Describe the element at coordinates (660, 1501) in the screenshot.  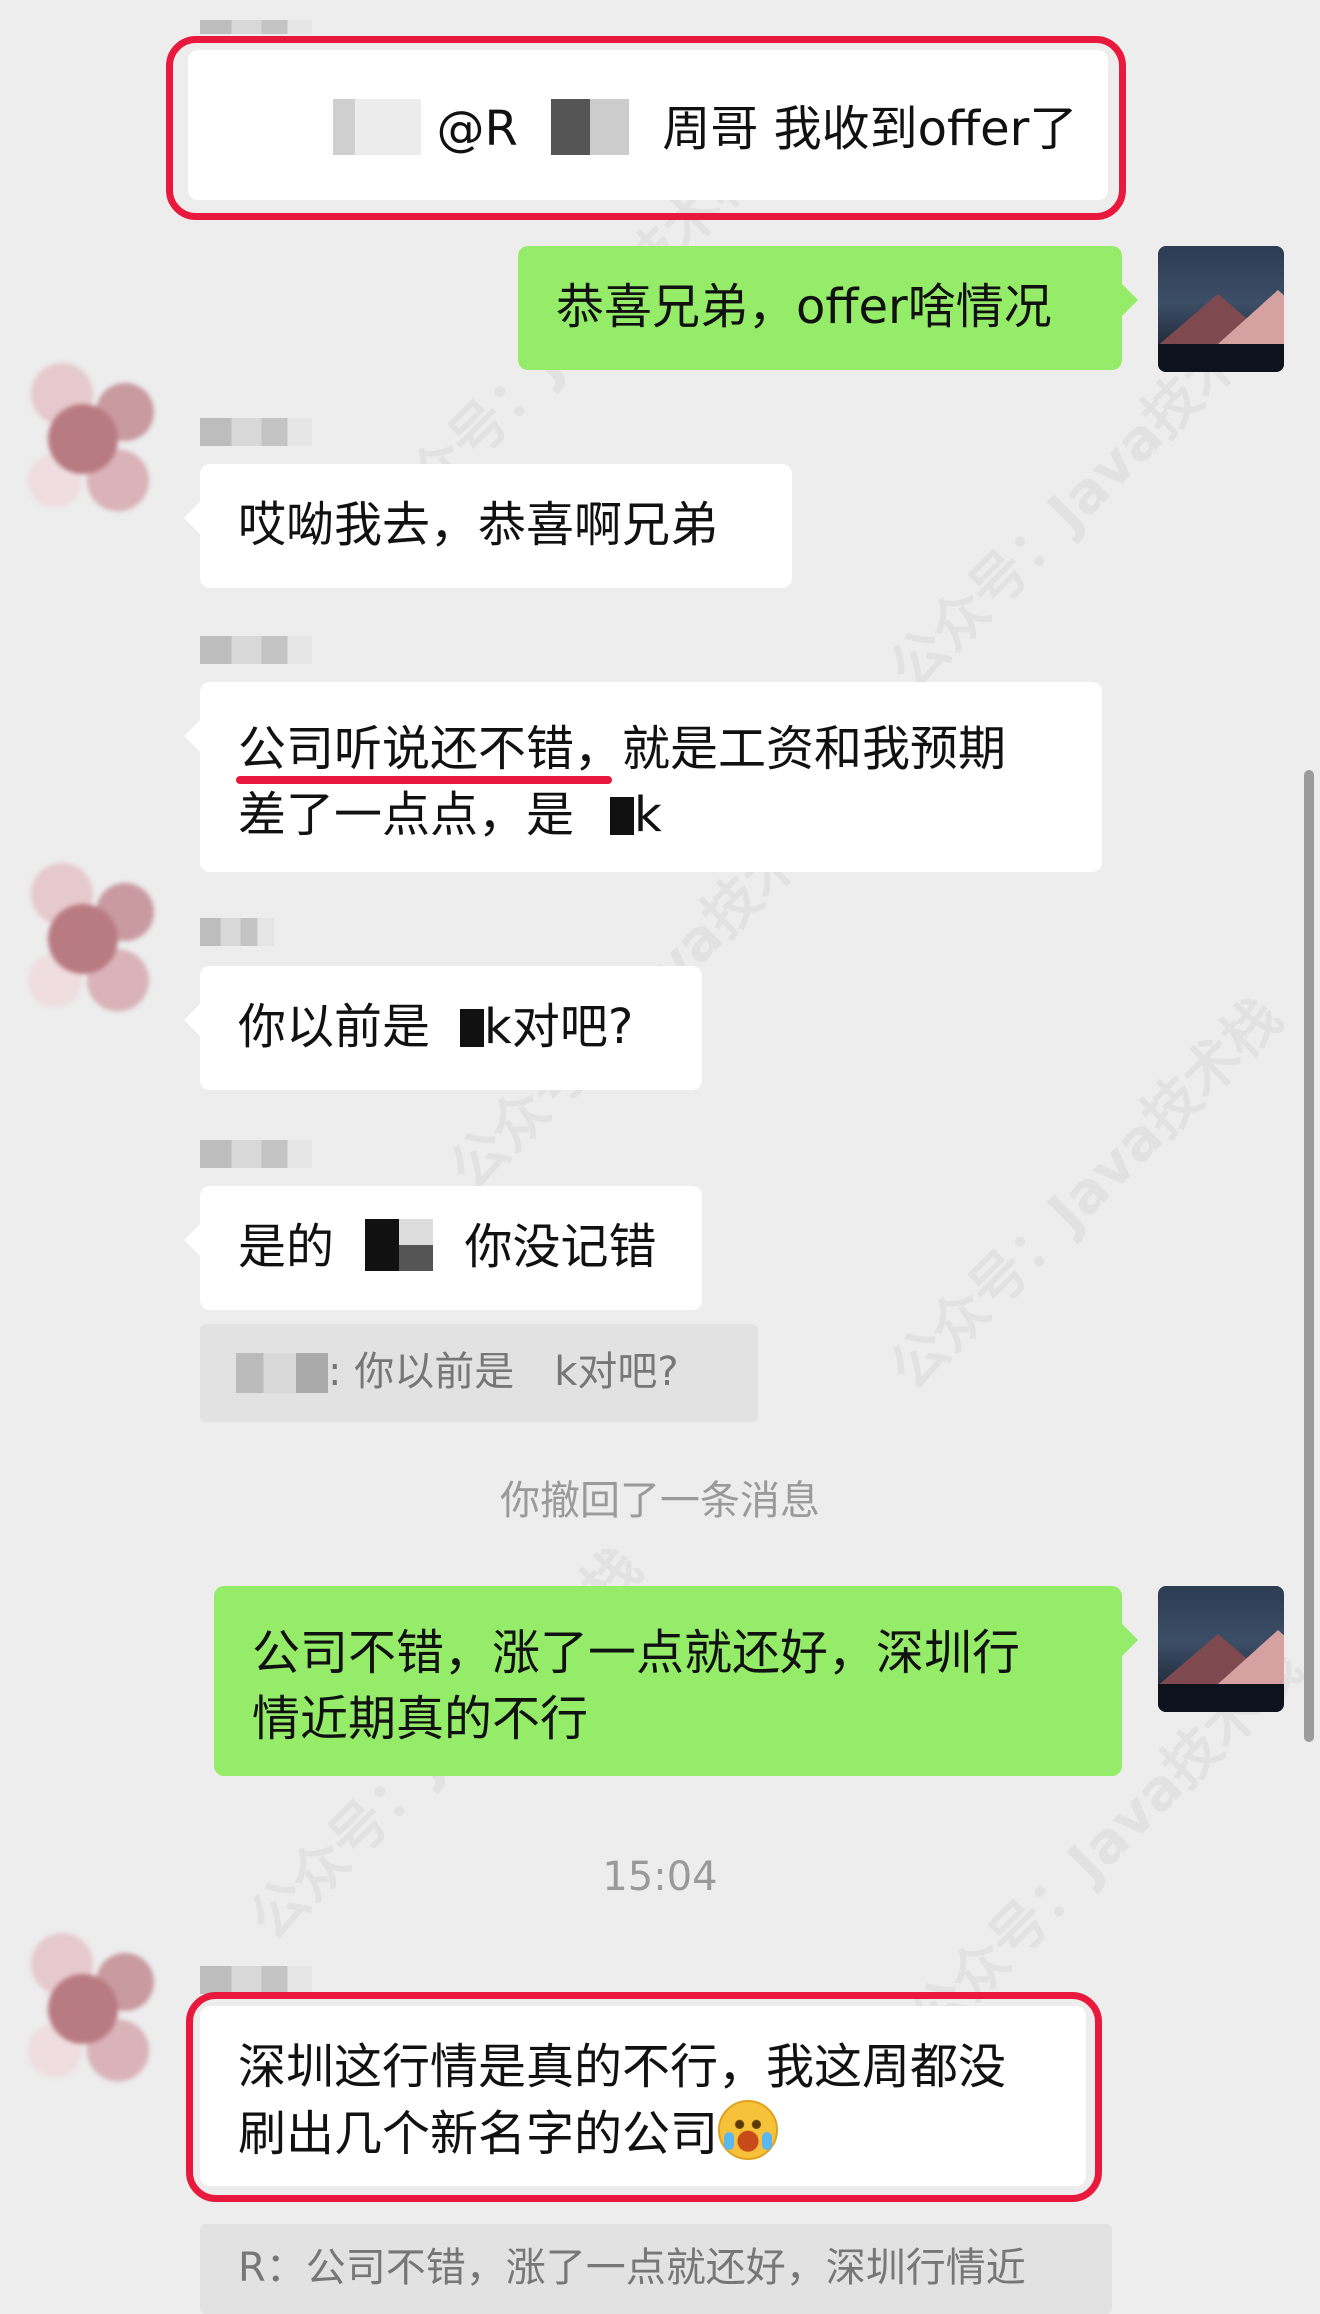
I see `recall-notice: 你撤回了一条消息` at that location.